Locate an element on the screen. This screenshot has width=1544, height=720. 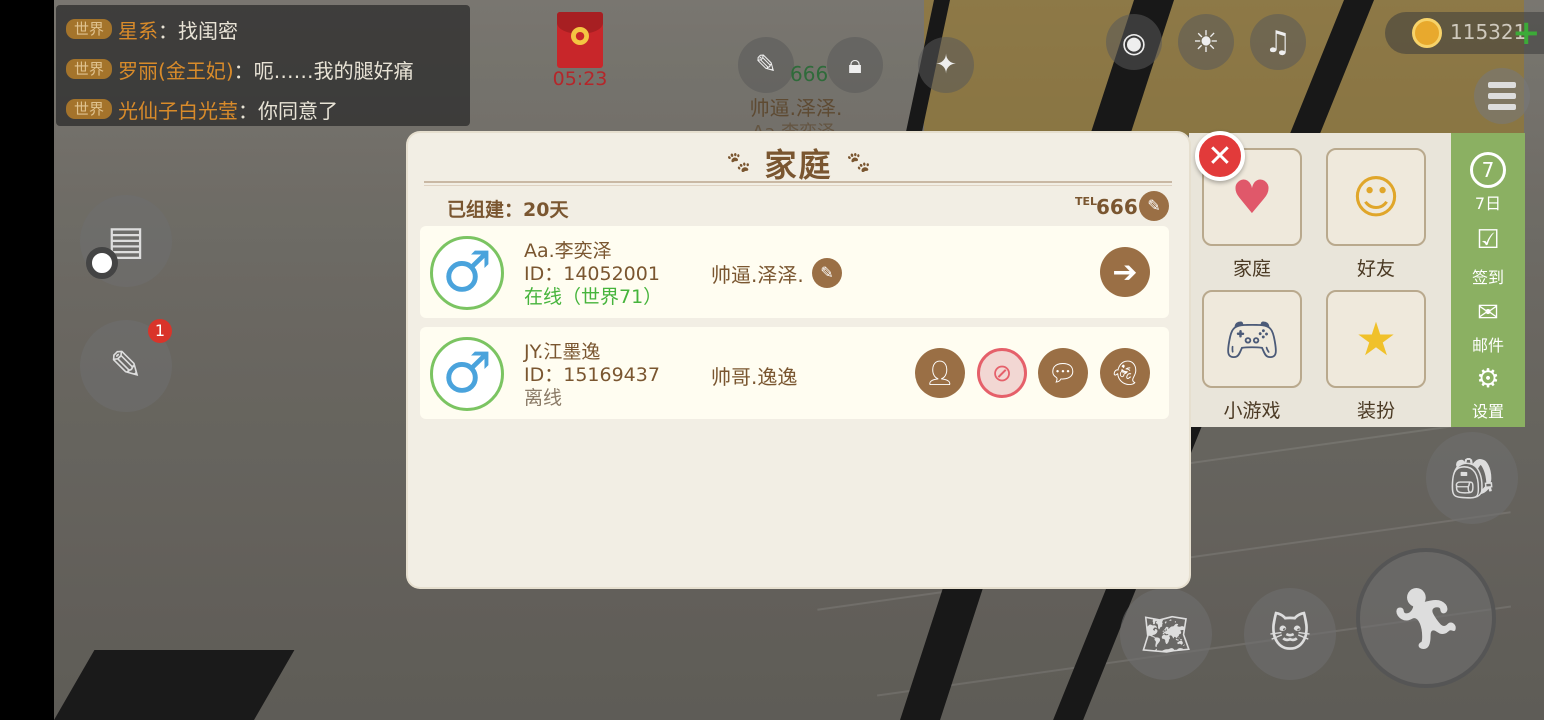
chat-sender: 罗丽(金王妃) is located at coordinates (176, 70).